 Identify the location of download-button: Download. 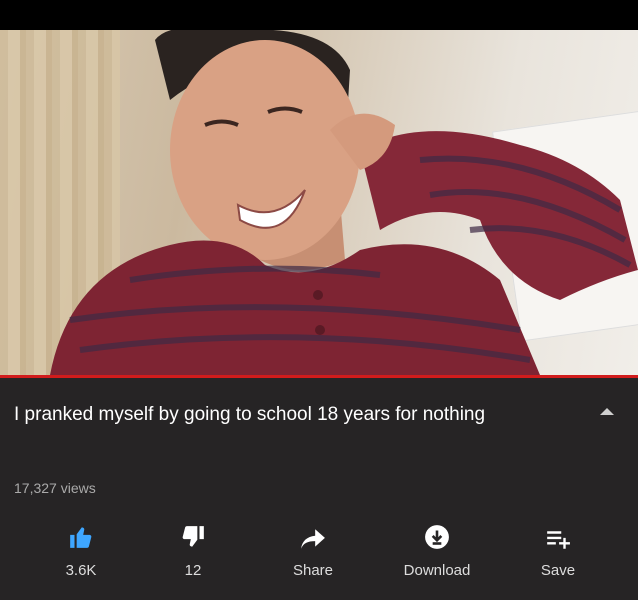
(437, 549).